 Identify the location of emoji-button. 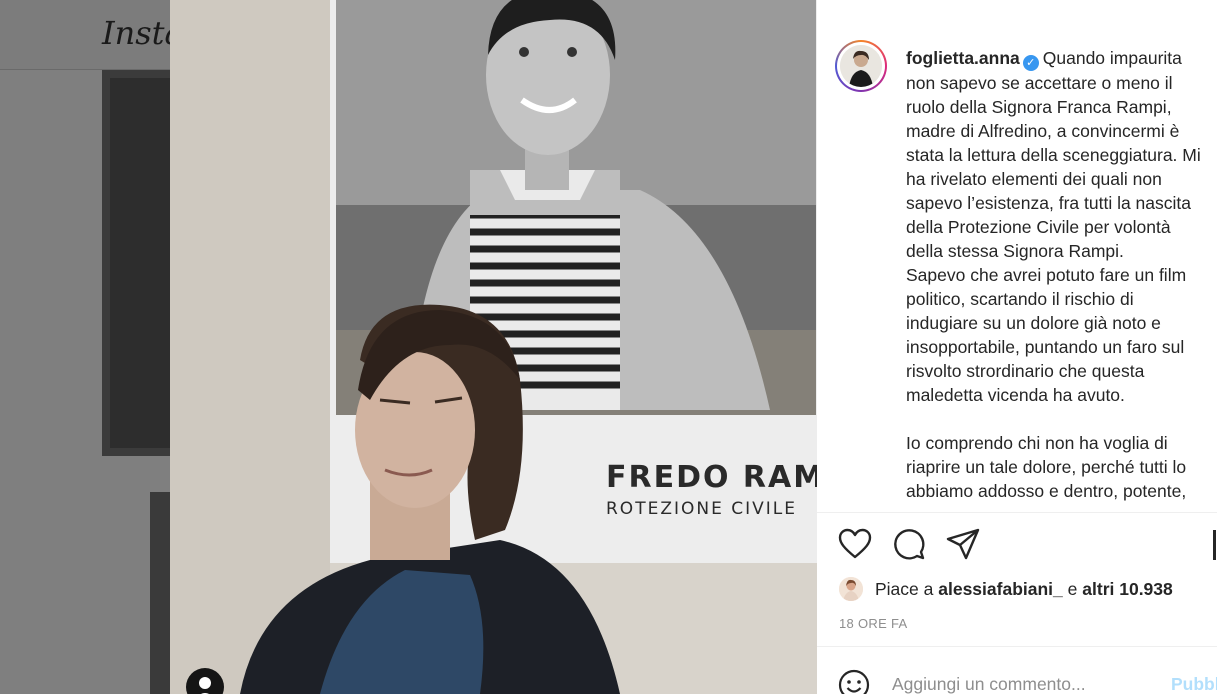
(854, 681).